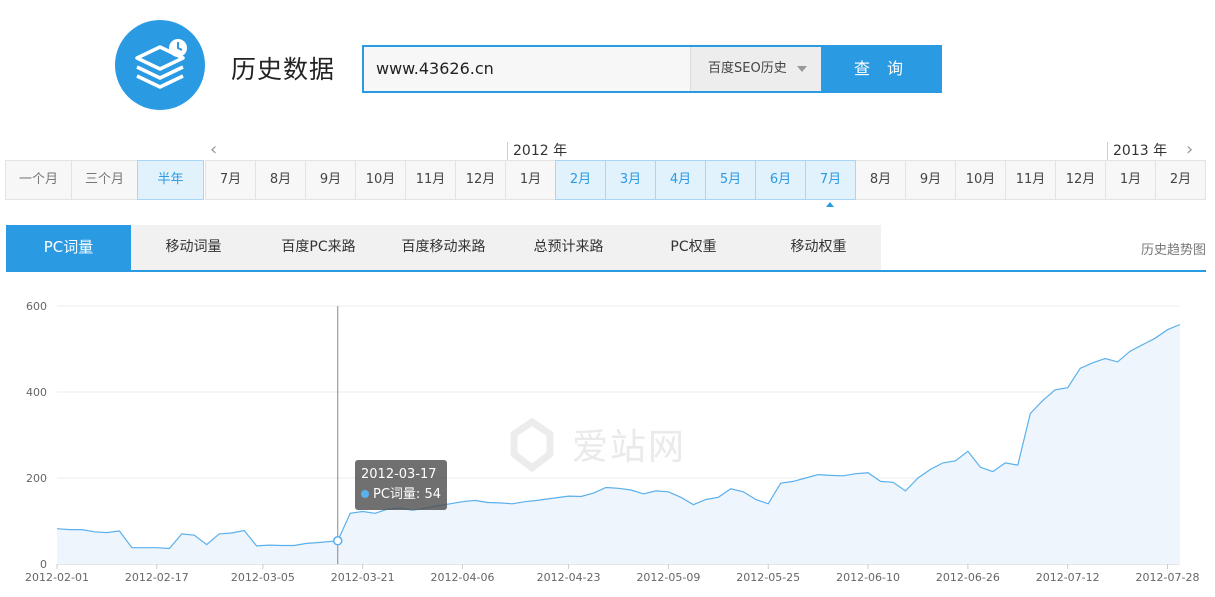  I want to click on tab-total-estimated-traffic: 总预计来路, so click(568, 247).